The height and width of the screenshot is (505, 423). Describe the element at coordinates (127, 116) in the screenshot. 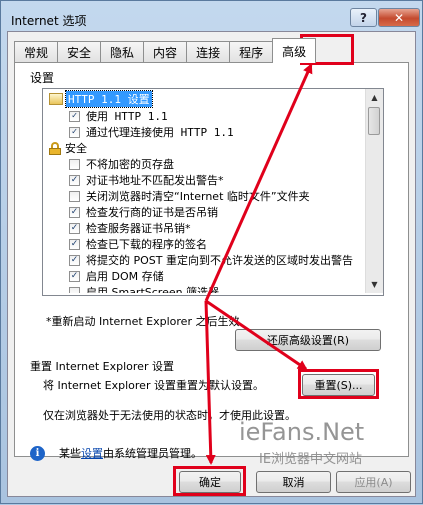

I see `setting-label: 使用 HTTP 1.1` at that location.